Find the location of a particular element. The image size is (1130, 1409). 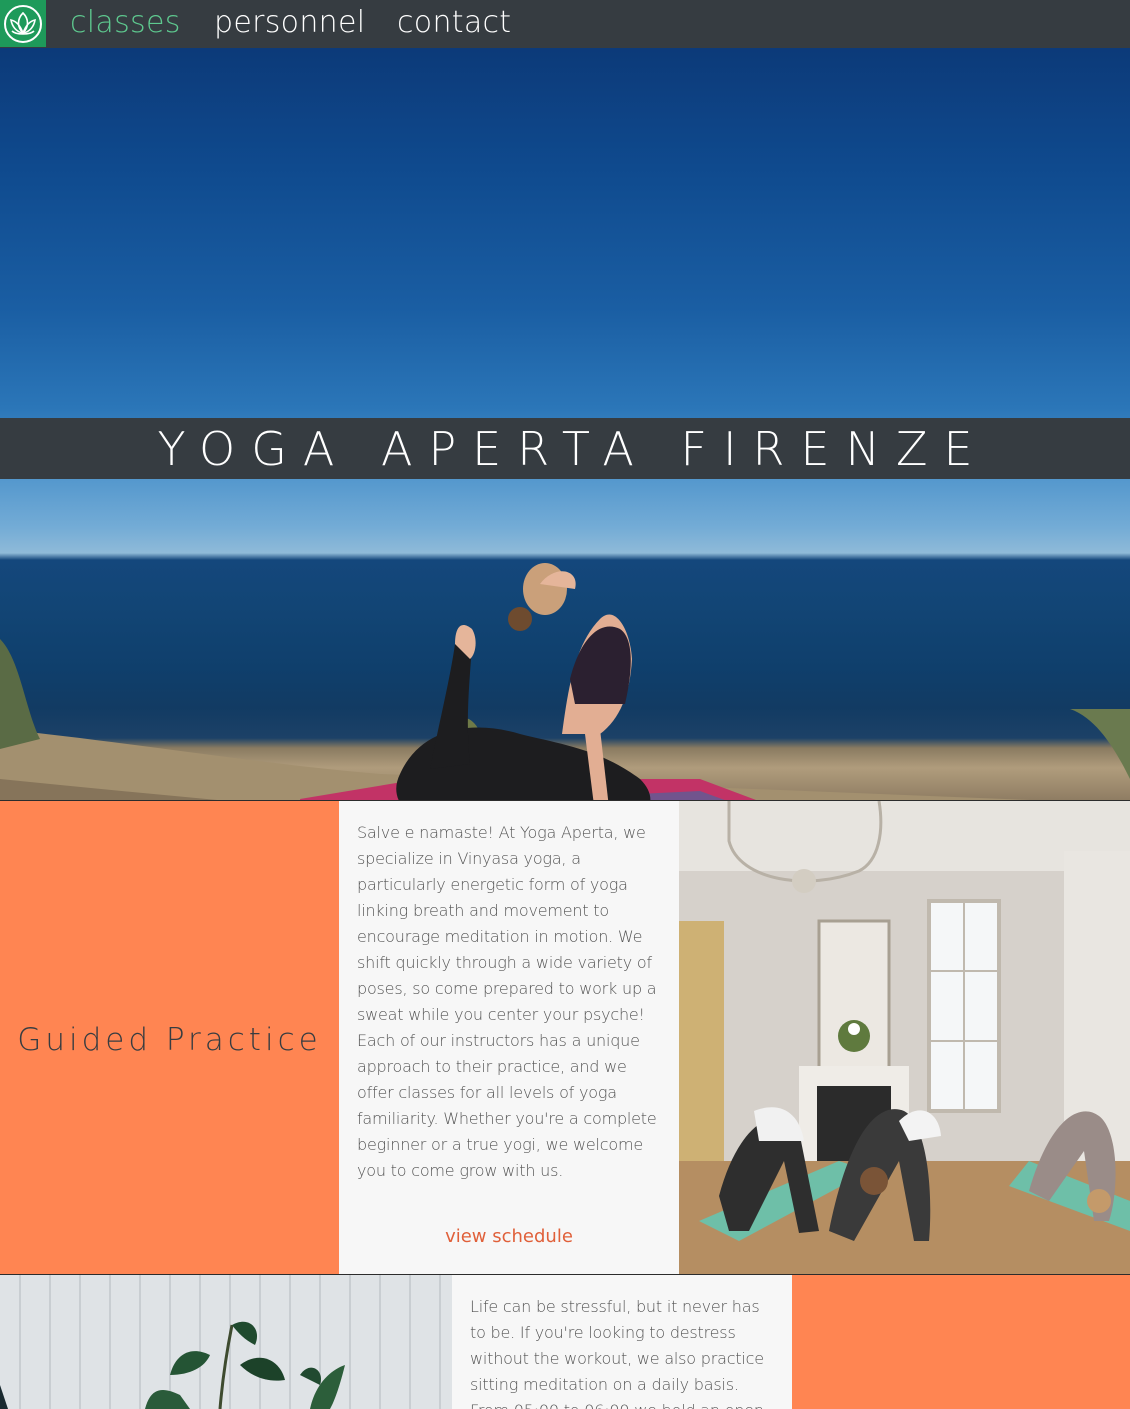

hero-title-band: YOGA APERTA FIRENZE is located at coordinates (565, 448).